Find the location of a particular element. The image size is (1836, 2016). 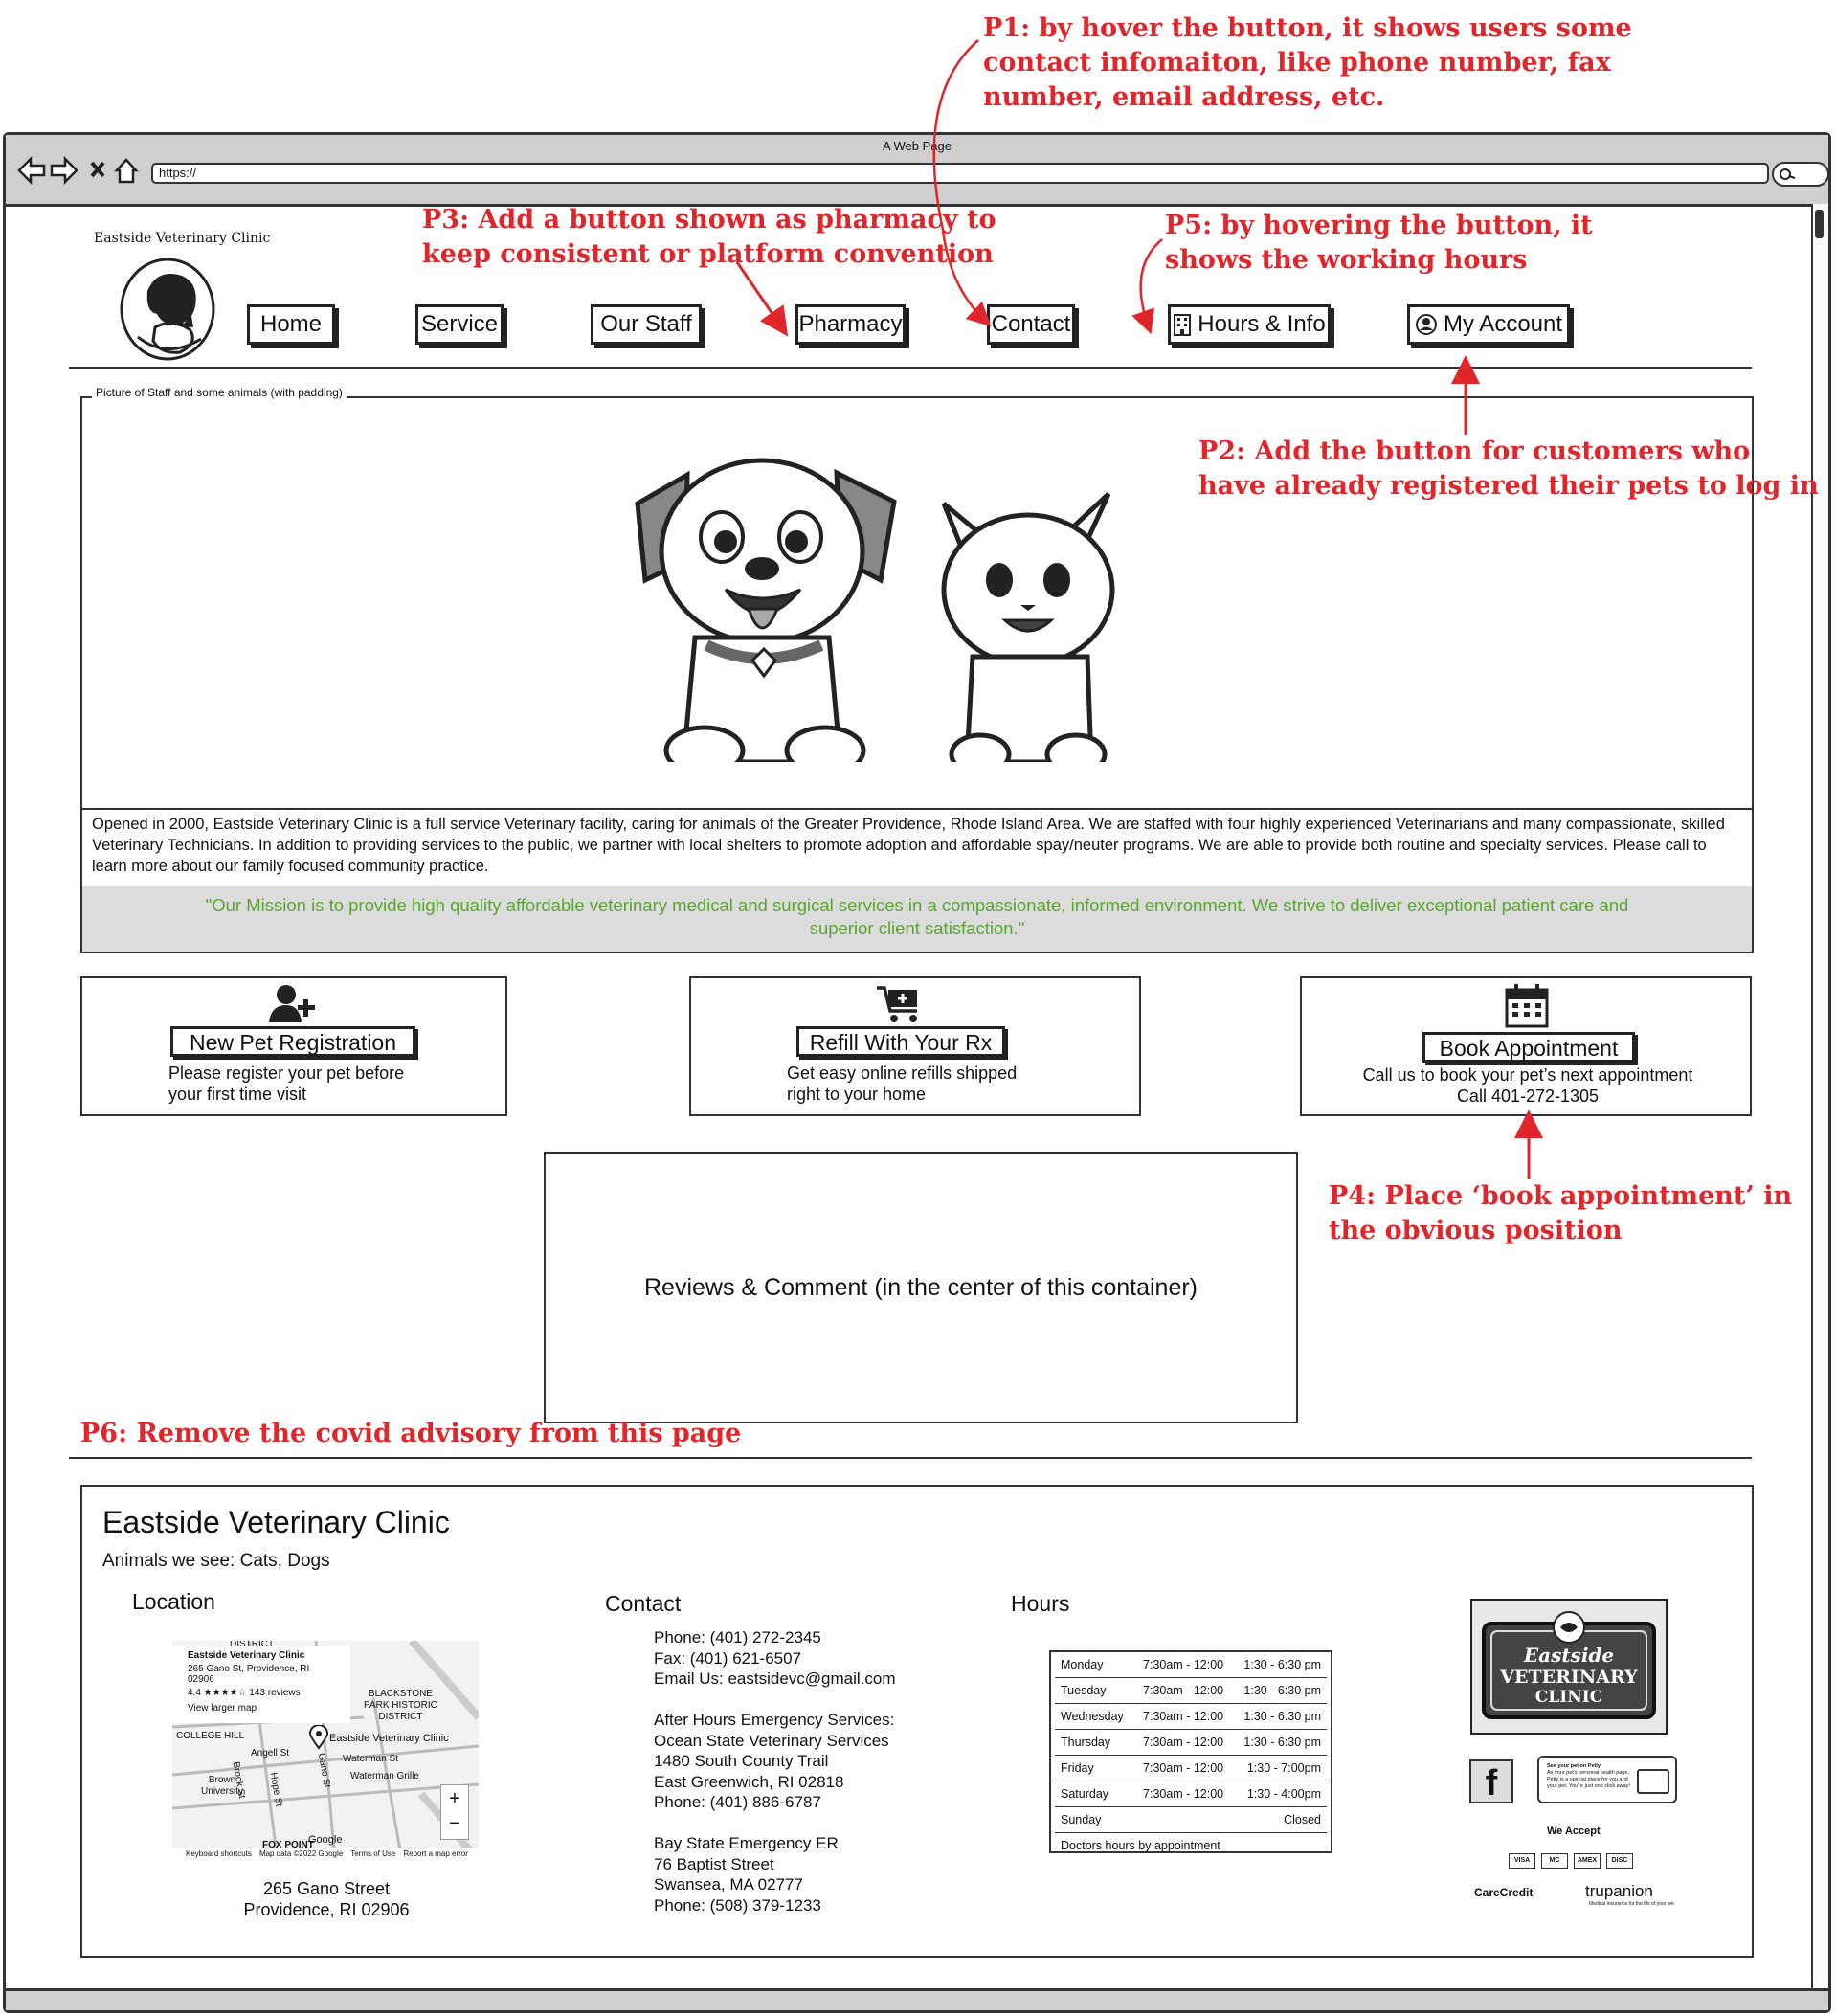

nav-hours-info-button: Hours & Info is located at coordinates (1249, 325).